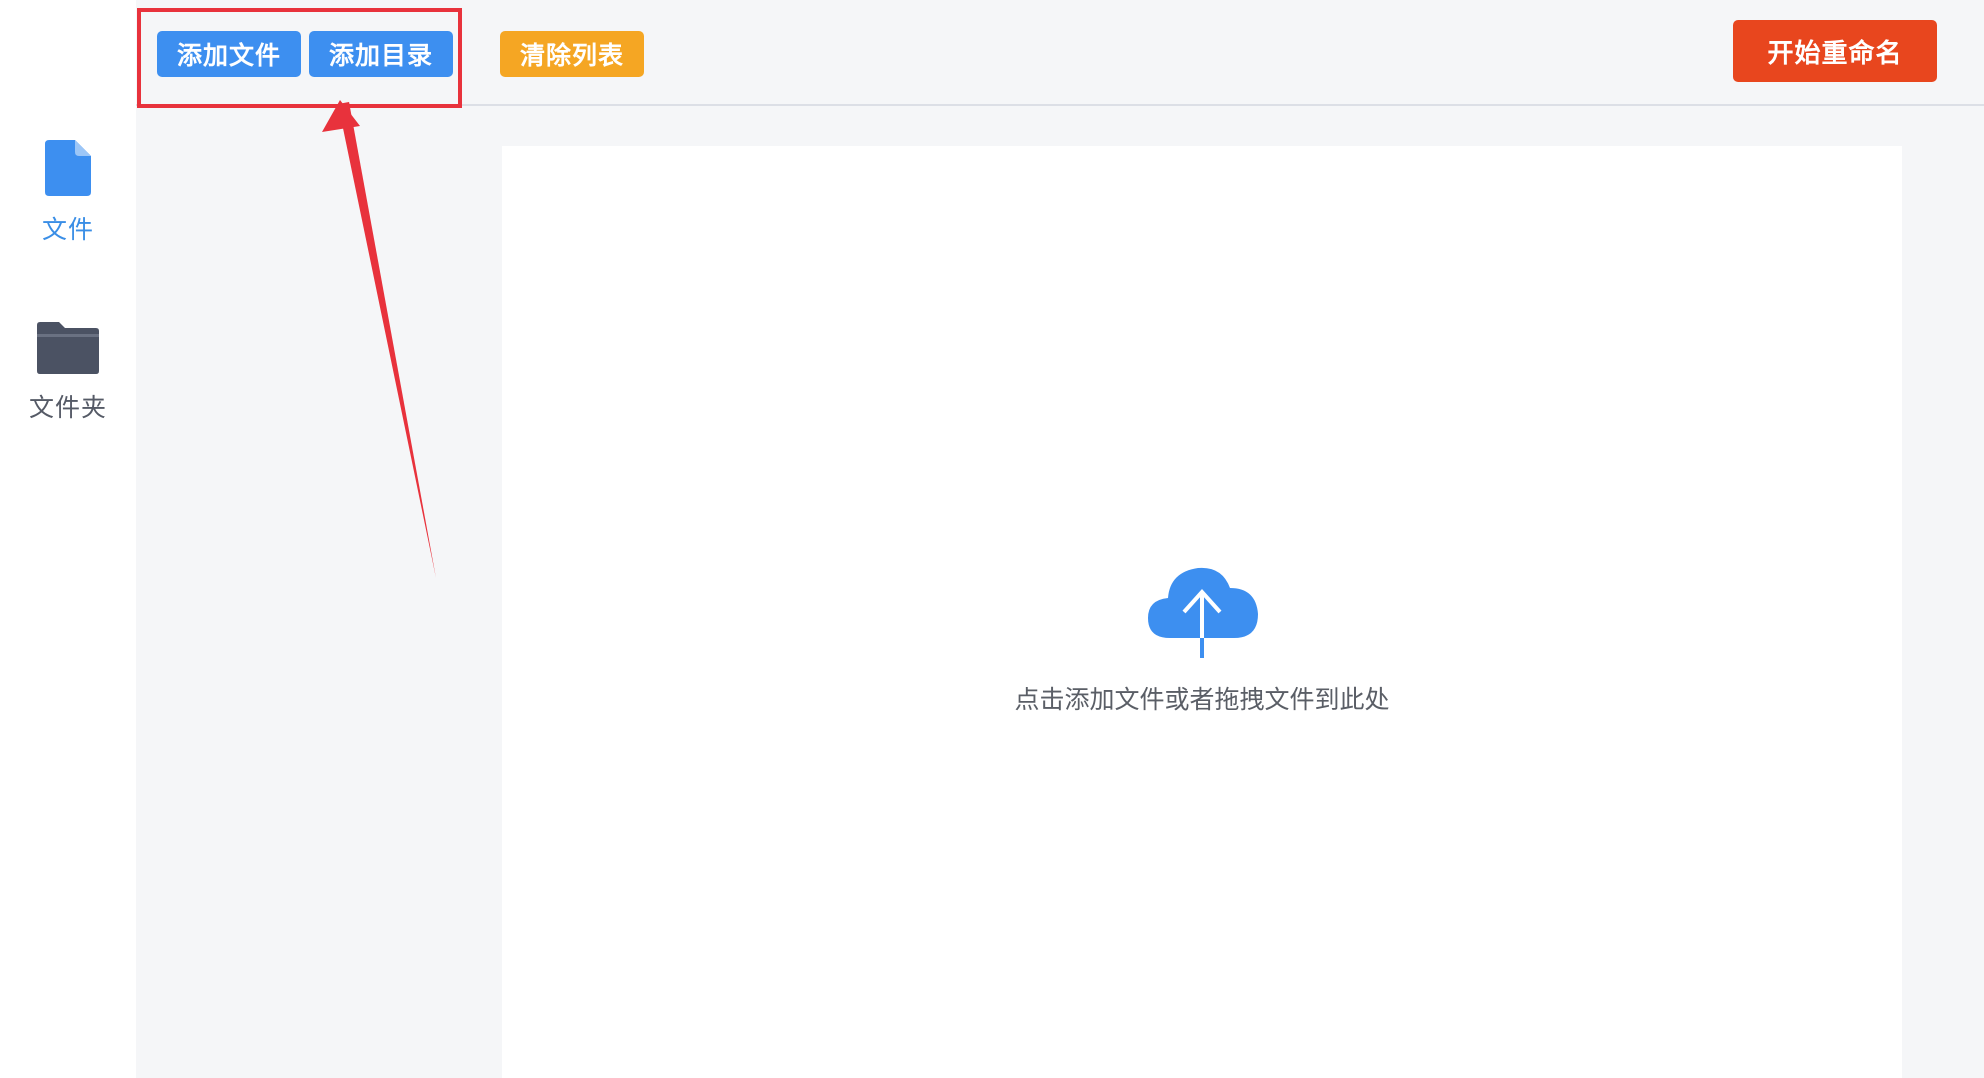 The height and width of the screenshot is (1078, 1984). What do you see at coordinates (68, 539) in the screenshot?
I see `sidebar: 文件 文件夹` at bounding box center [68, 539].